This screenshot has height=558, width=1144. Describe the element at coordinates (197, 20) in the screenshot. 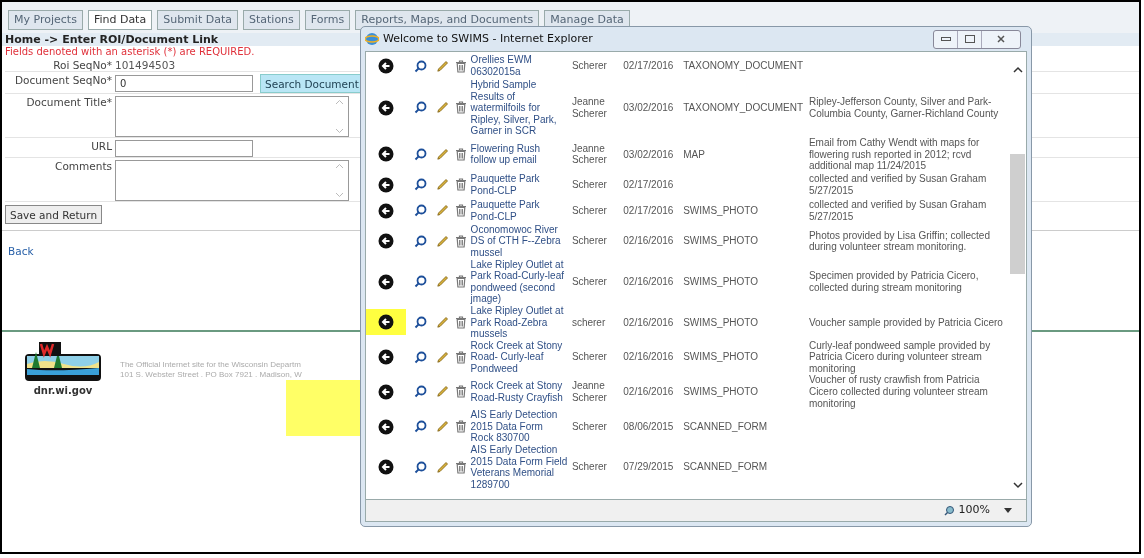

I see `nav-tab: Submit Data` at that location.